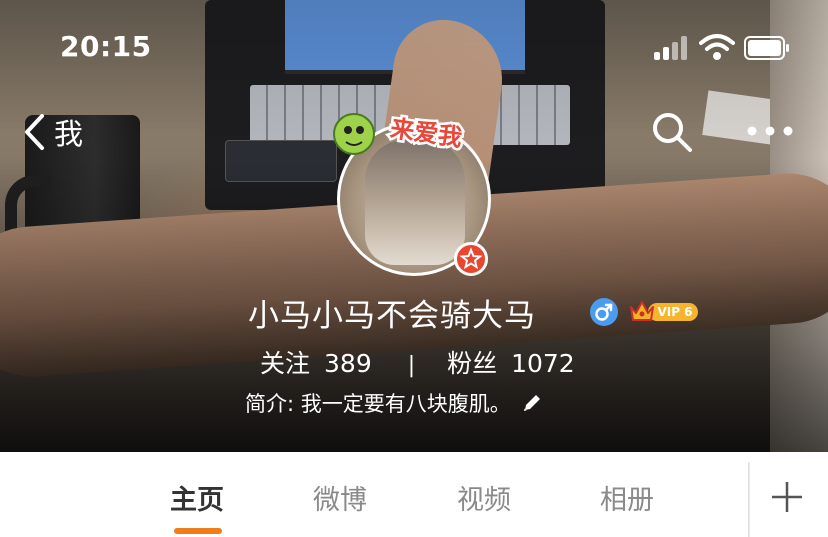 The width and height of the screenshot is (828, 537). I want to click on tab-weibo: 微博, so click(340, 497).